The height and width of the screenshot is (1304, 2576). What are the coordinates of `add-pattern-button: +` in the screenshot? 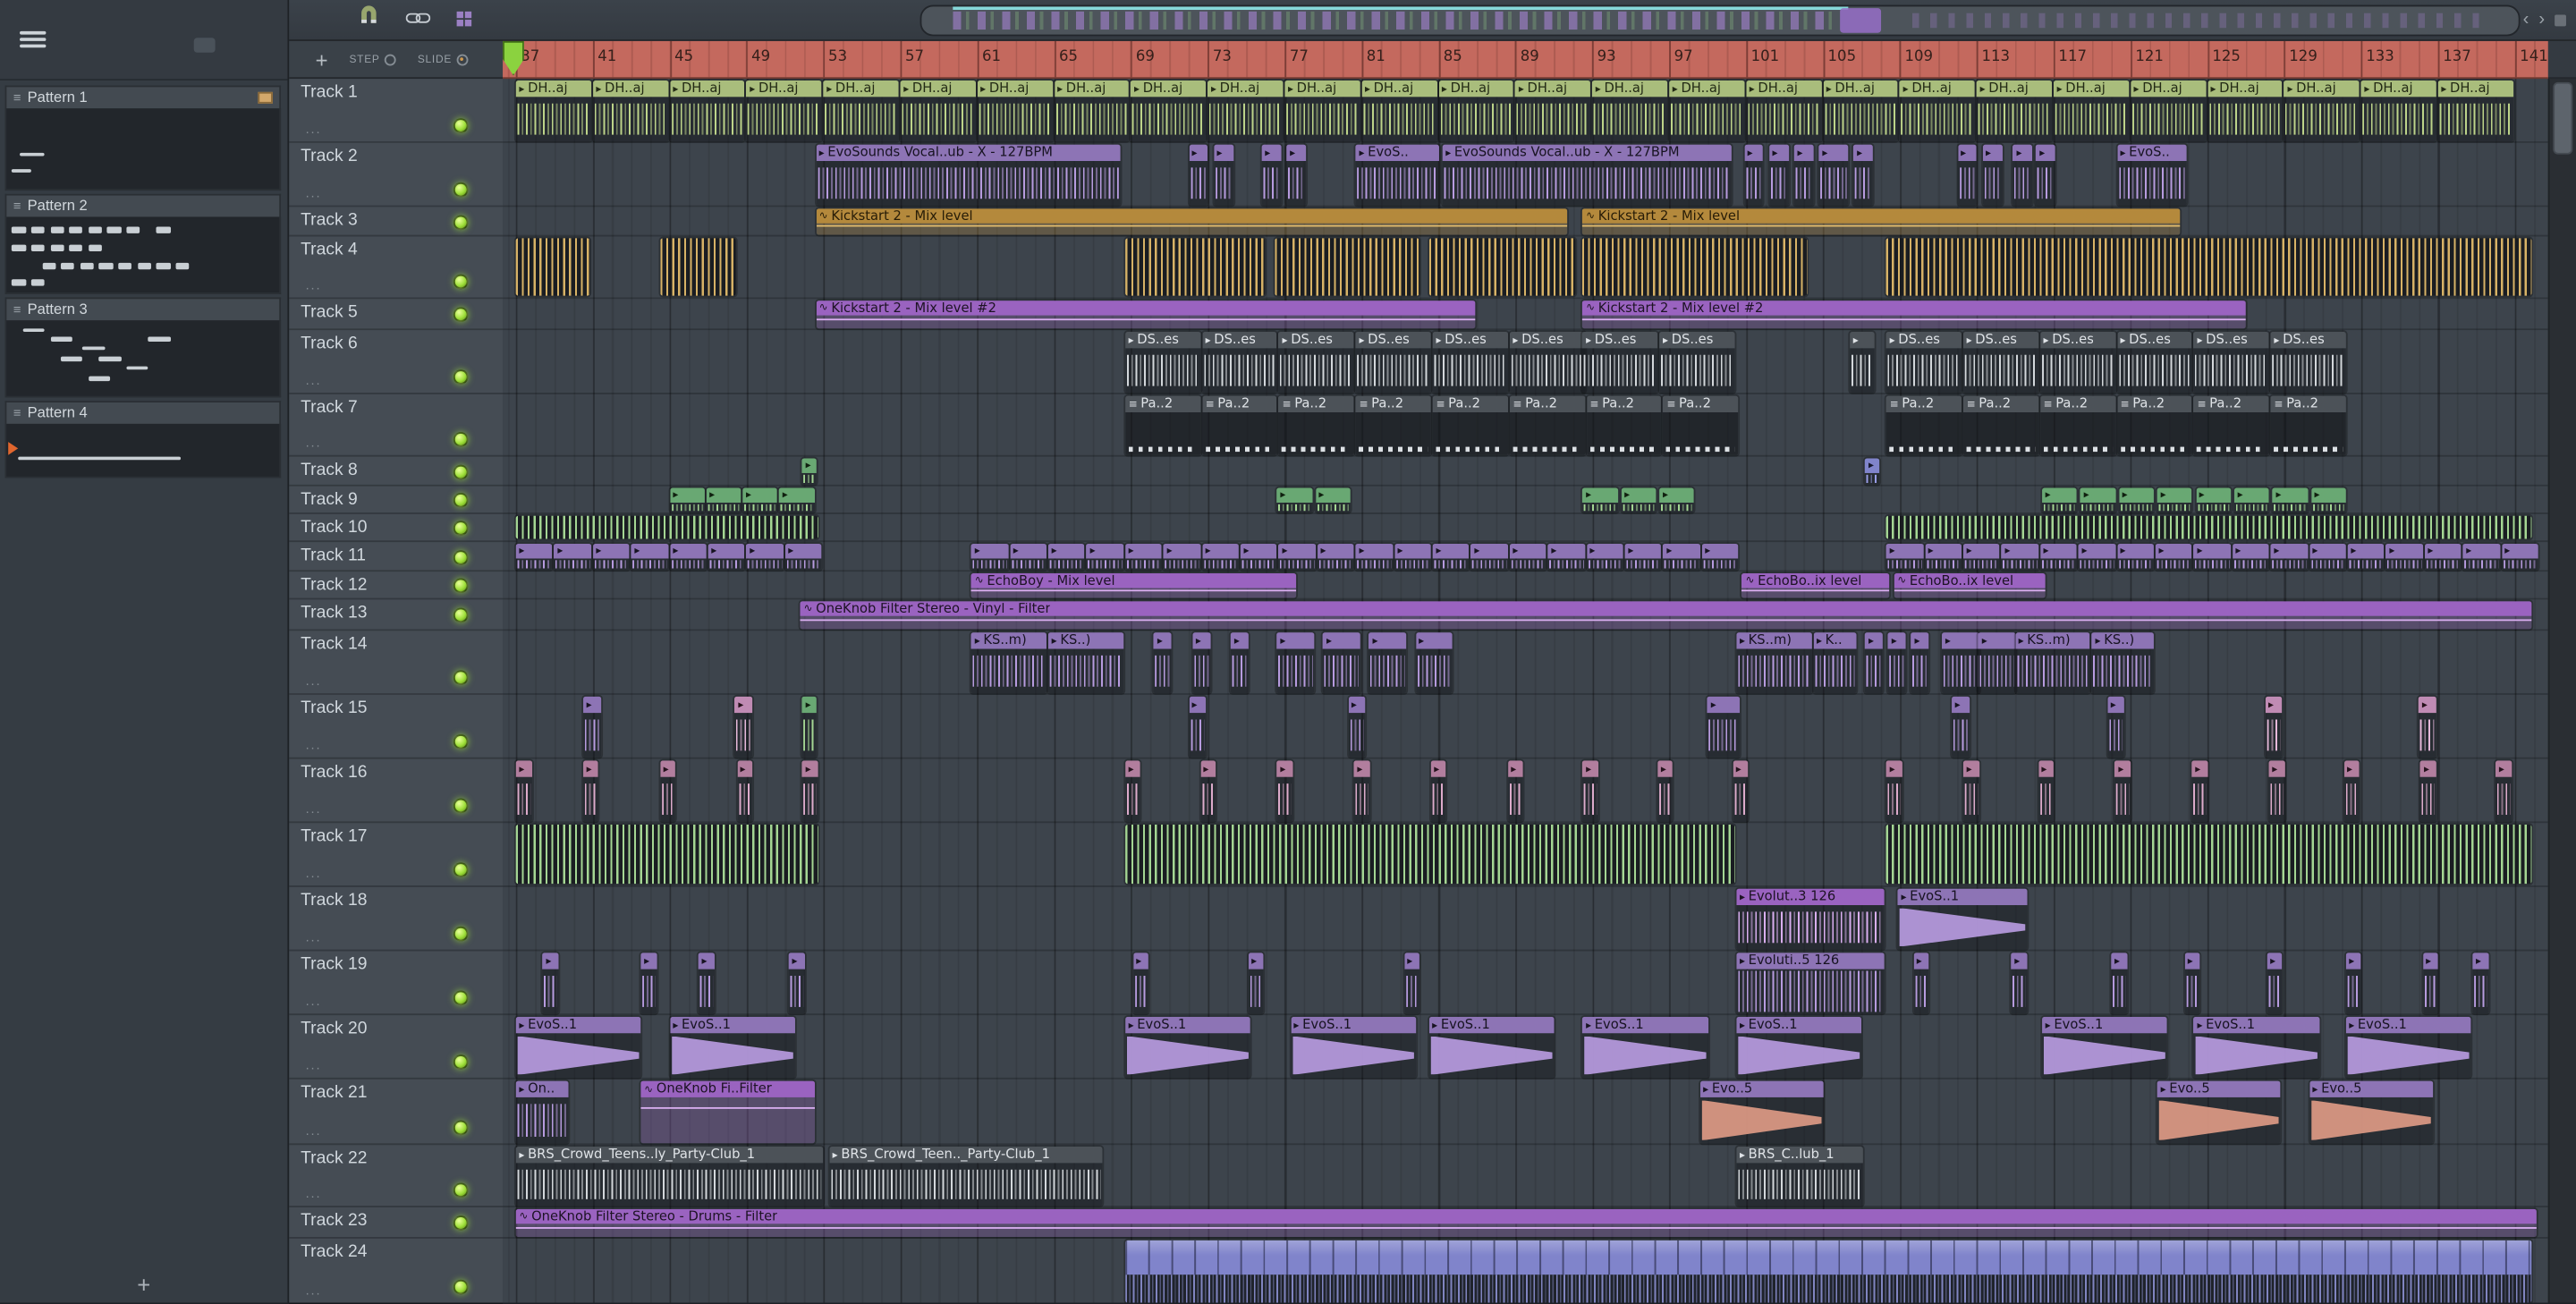 It's located at (143, 1284).